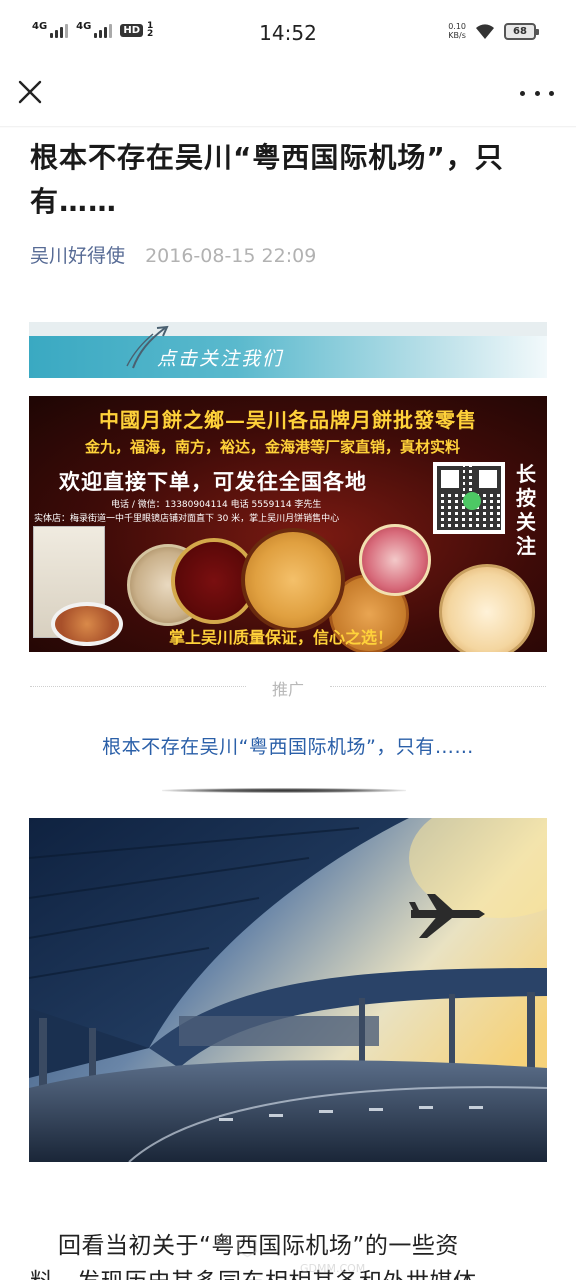 The width and height of the screenshot is (576, 1280). Describe the element at coordinates (457, 31) in the screenshot. I see `network-speed: 0.10 KB/s` at that location.